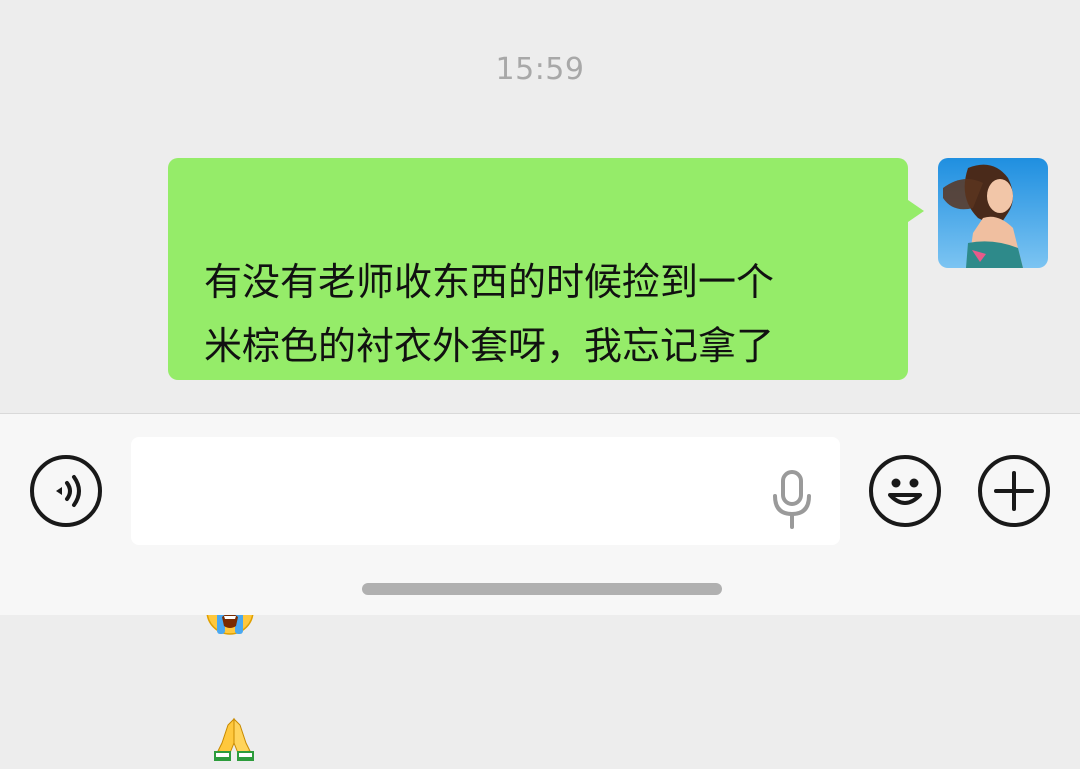 The image size is (1080, 769). I want to click on avatar, so click(993, 213).